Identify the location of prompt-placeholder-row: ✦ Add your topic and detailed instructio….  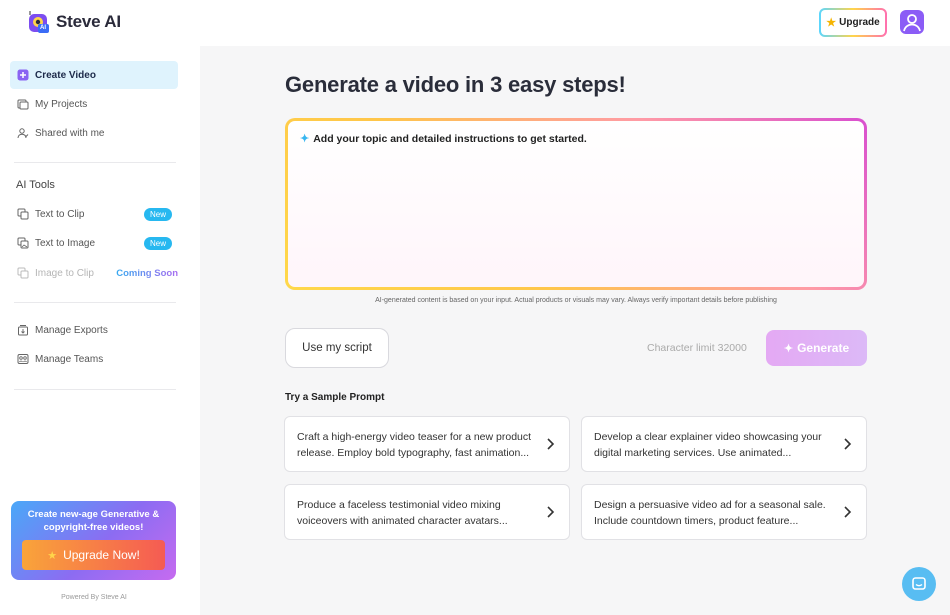
(443, 139).